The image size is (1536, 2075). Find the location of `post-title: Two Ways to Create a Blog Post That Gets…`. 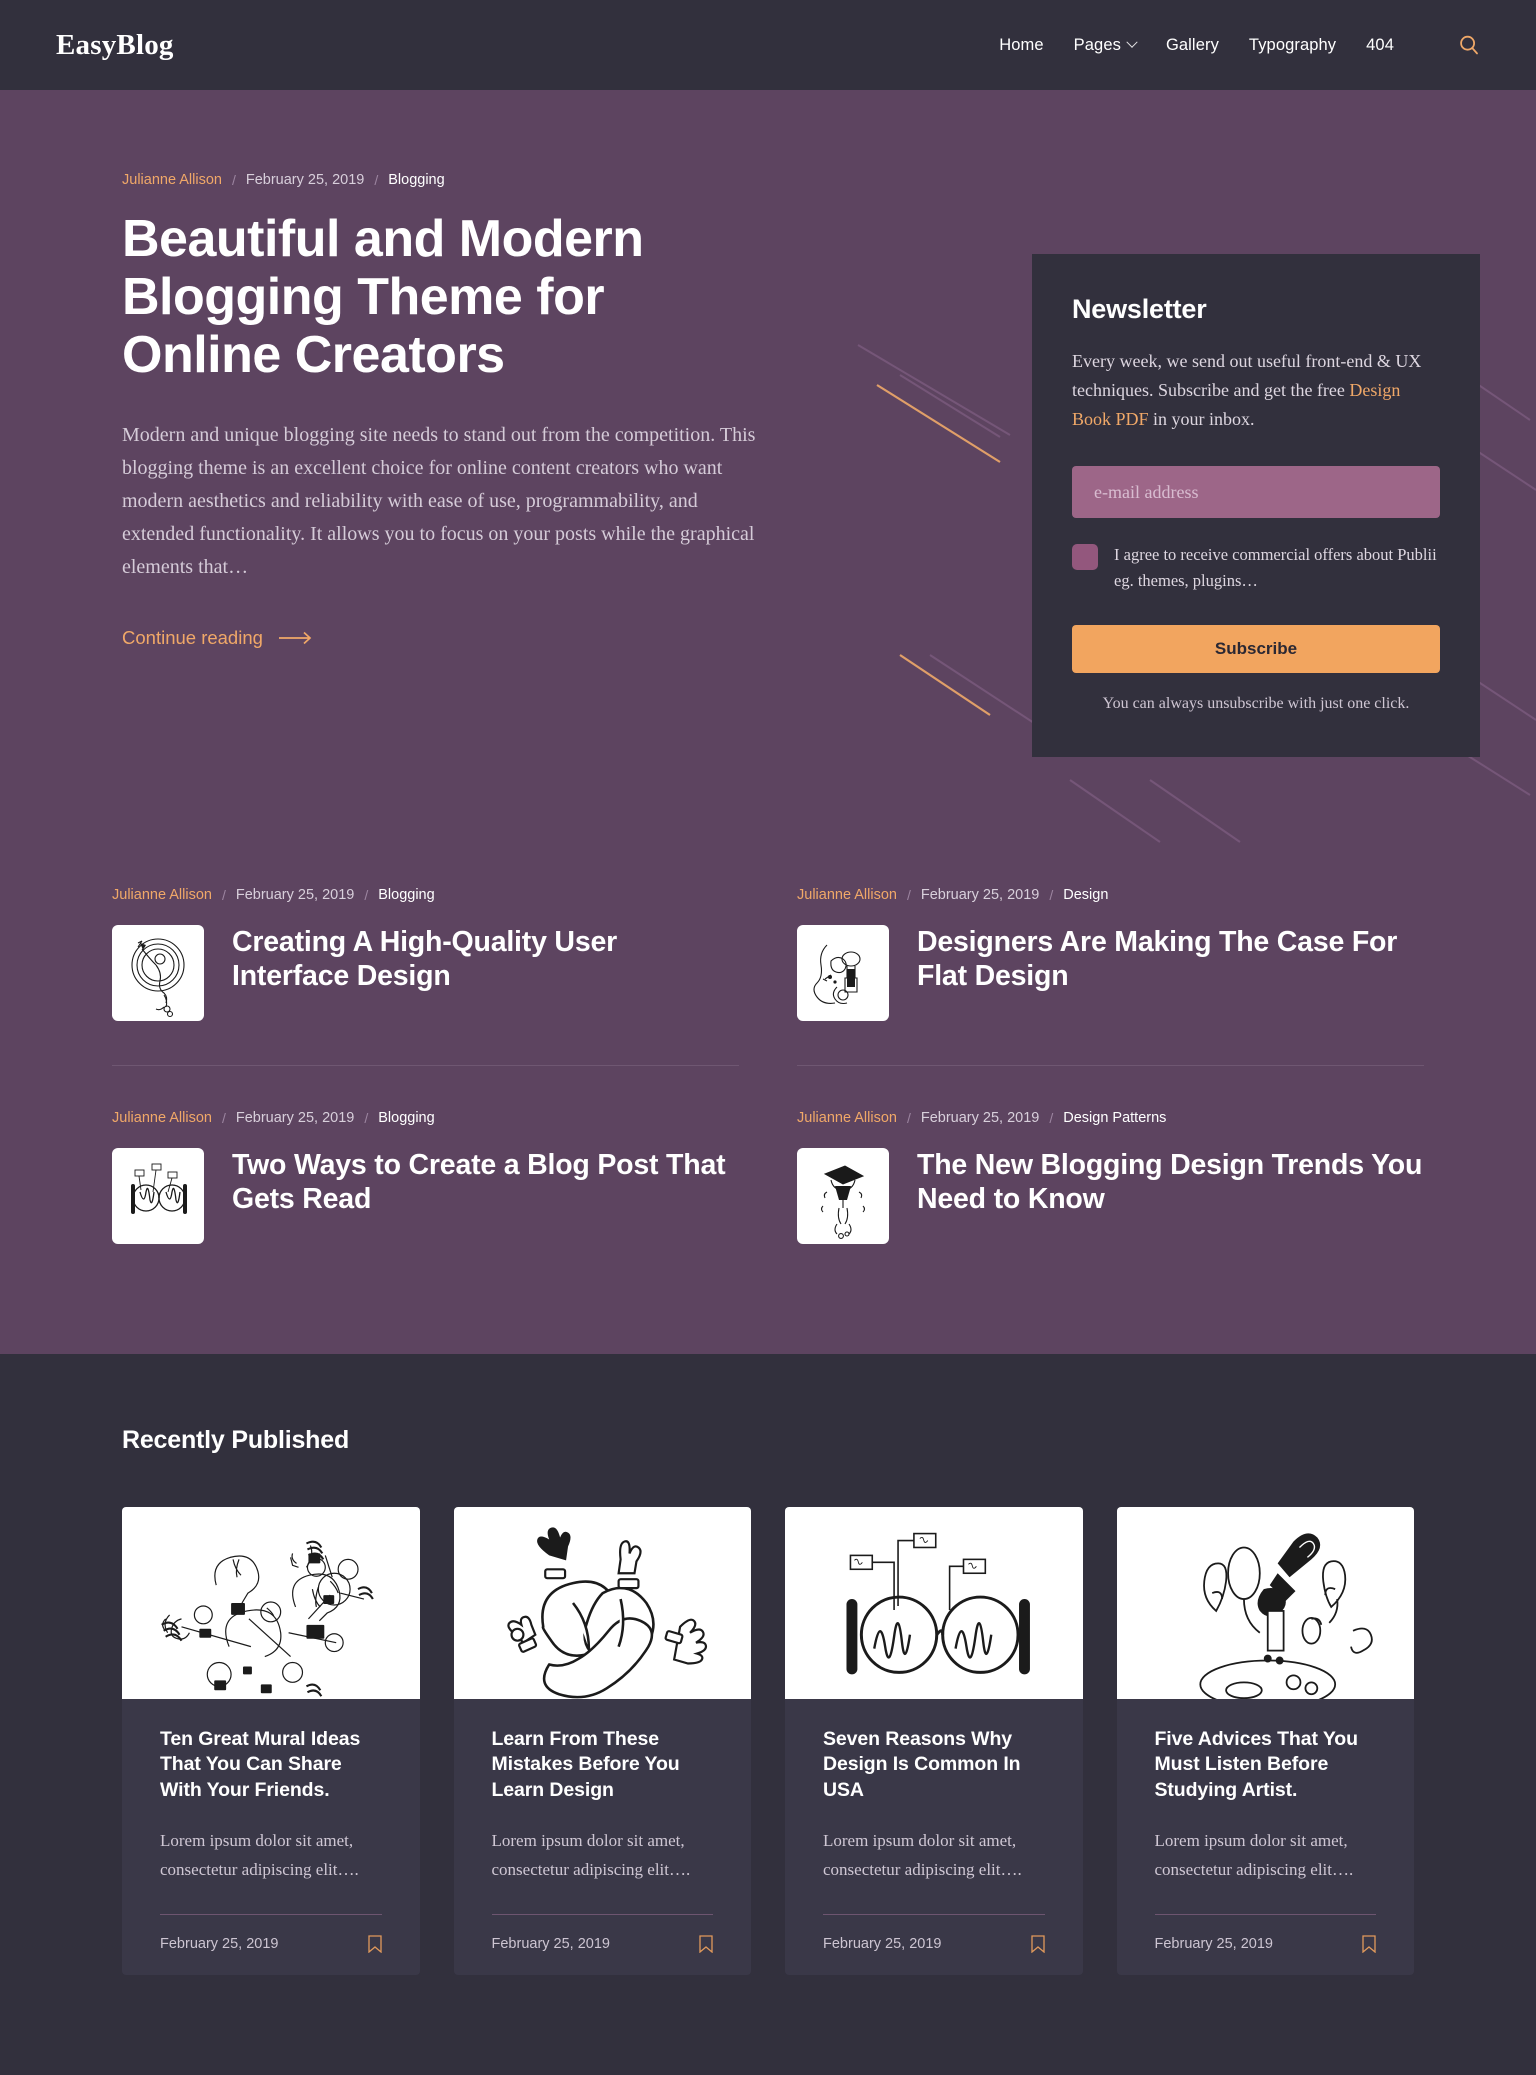

post-title: Two Ways to Create a Blog Post That Gets… is located at coordinates (485, 1183).